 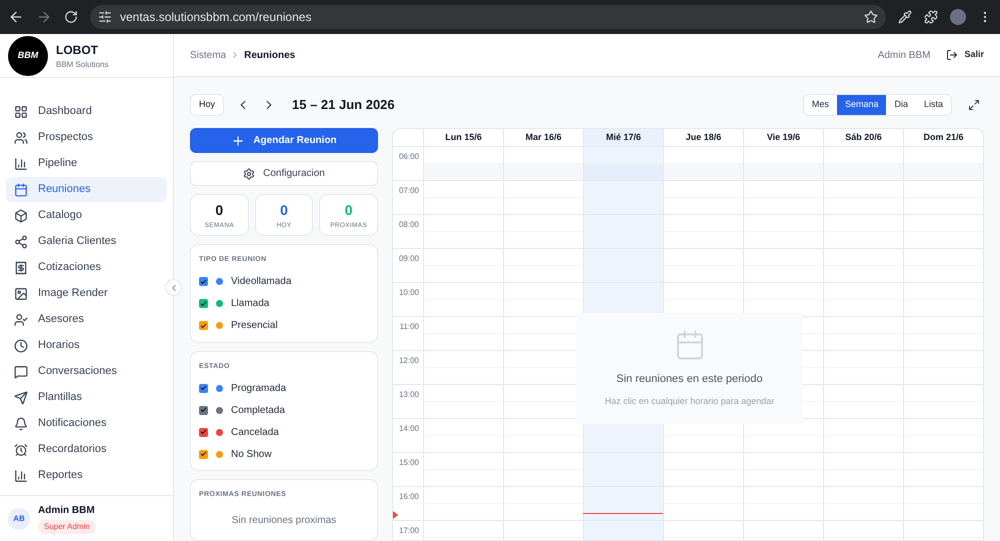 What do you see at coordinates (965, 55) in the screenshot?
I see `logout-button: Salir` at bounding box center [965, 55].